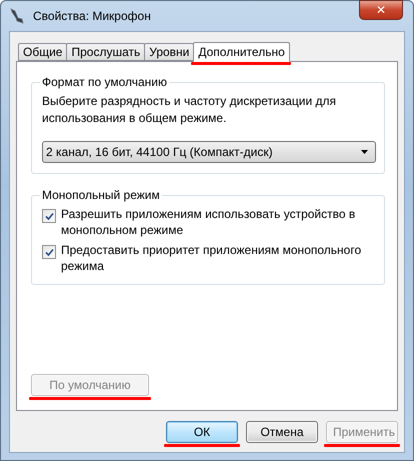  What do you see at coordinates (241, 52) in the screenshot?
I see `tab: Дополнительно` at bounding box center [241, 52].